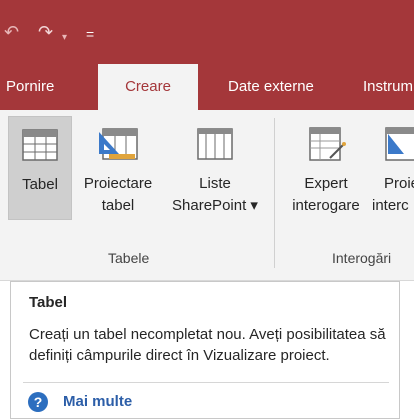 This screenshot has width=414, height=419. What do you see at coordinates (215, 183) in the screenshot?
I see `liste-label-line1: Liste` at bounding box center [215, 183].